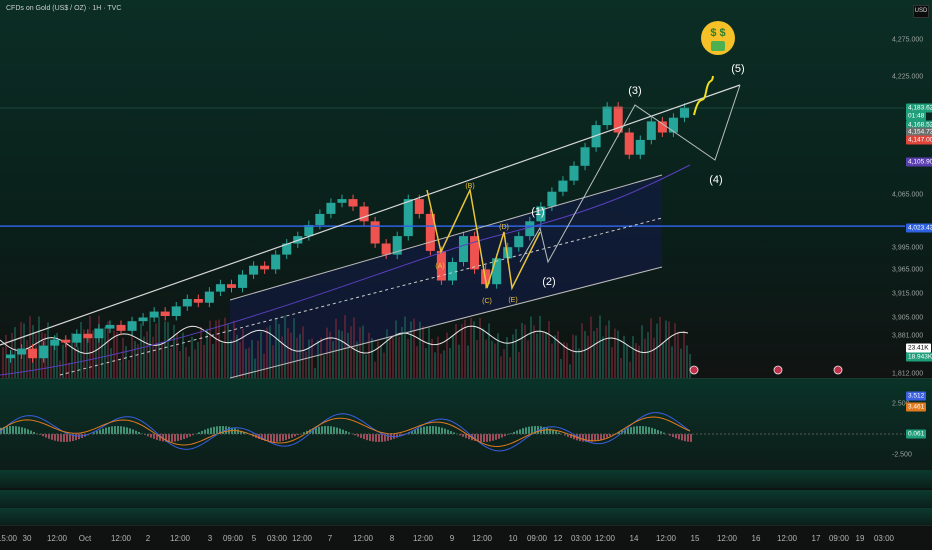 Image resolution: width=932 pixels, height=550 pixels. Describe the element at coordinates (778, 370) in the screenshot. I see `event-marker-icon` at that location.